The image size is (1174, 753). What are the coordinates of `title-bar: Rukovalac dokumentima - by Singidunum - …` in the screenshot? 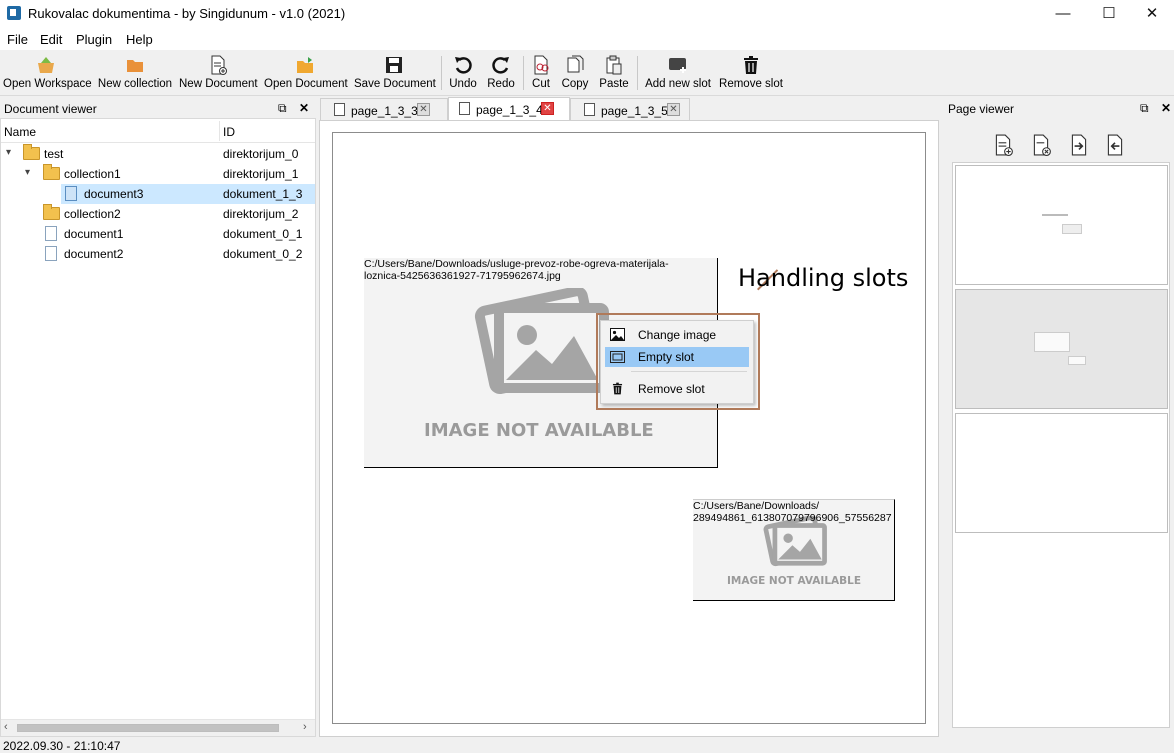 It's located at (587, 14).